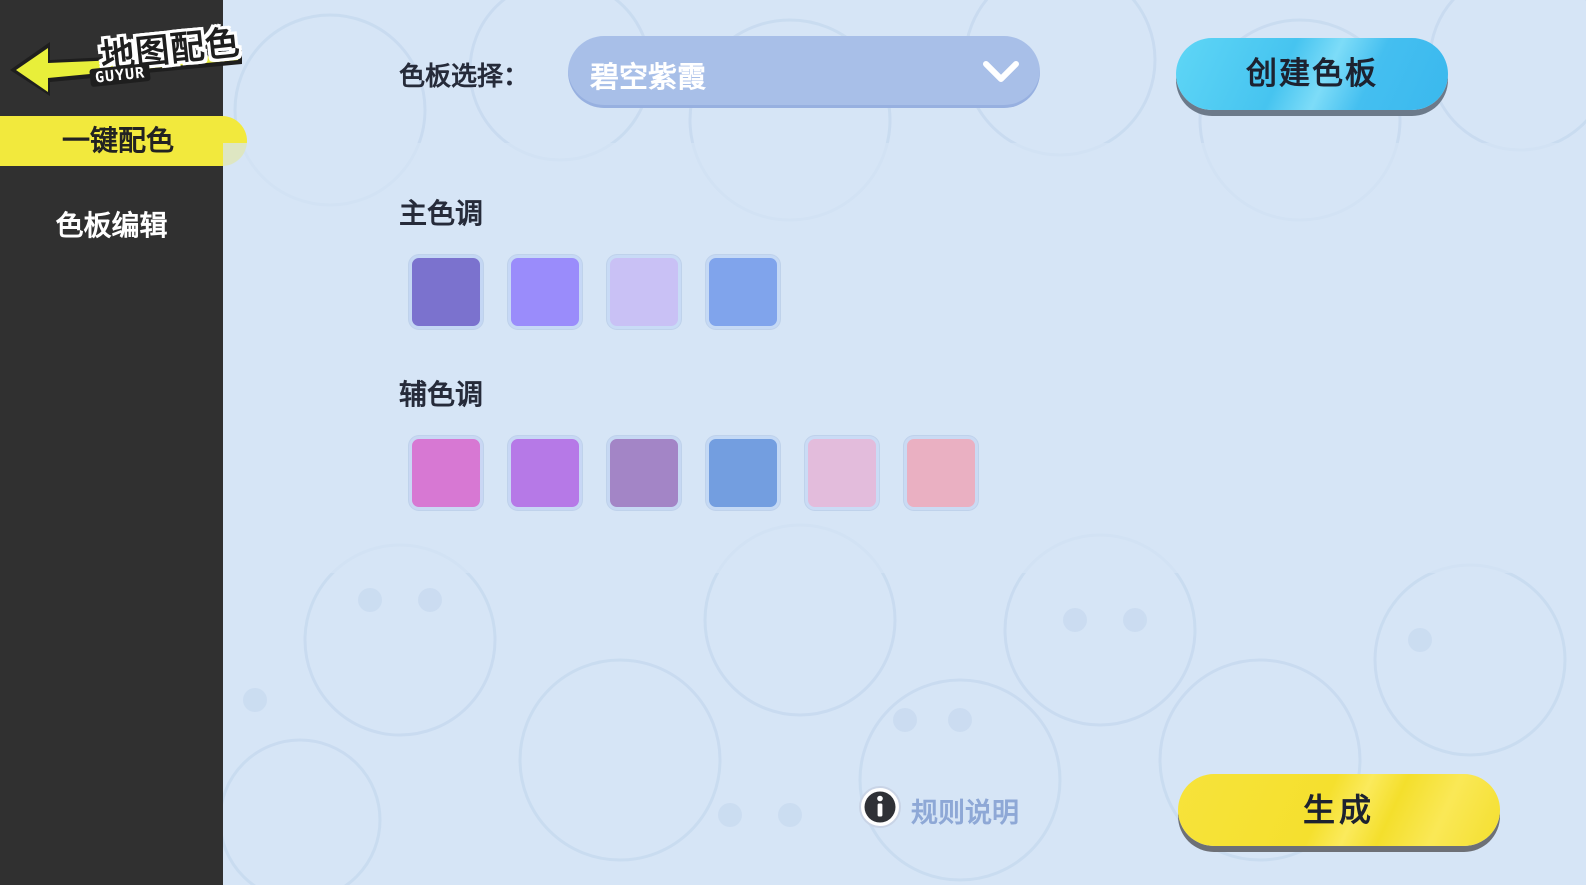 This screenshot has height=885, width=1586. Describe the element at coordinates (880, 807) in the screenshot. I see `info-icon` at that location.